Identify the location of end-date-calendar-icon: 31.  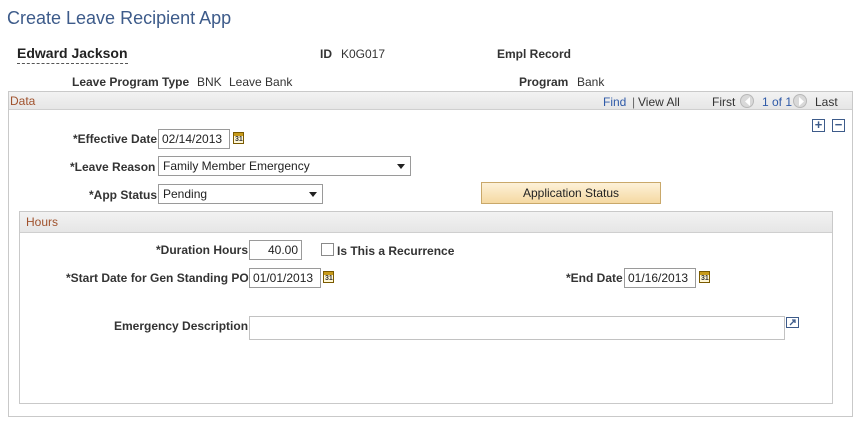
(704, 277).